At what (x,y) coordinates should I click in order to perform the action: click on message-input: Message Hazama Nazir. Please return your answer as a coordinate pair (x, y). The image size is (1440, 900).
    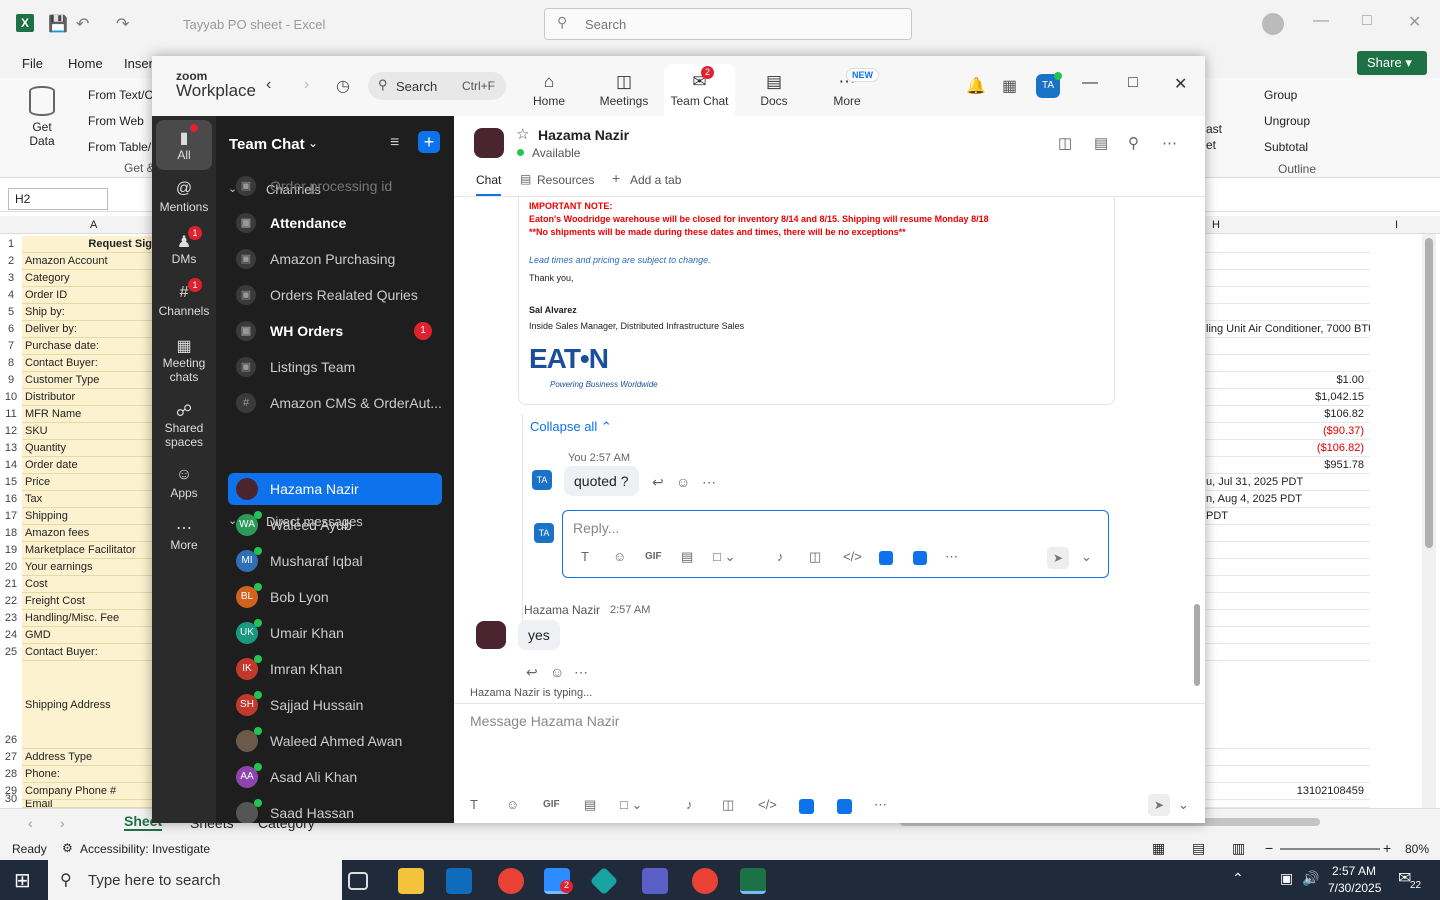
    Looking at the image, I should click on (544, 721).